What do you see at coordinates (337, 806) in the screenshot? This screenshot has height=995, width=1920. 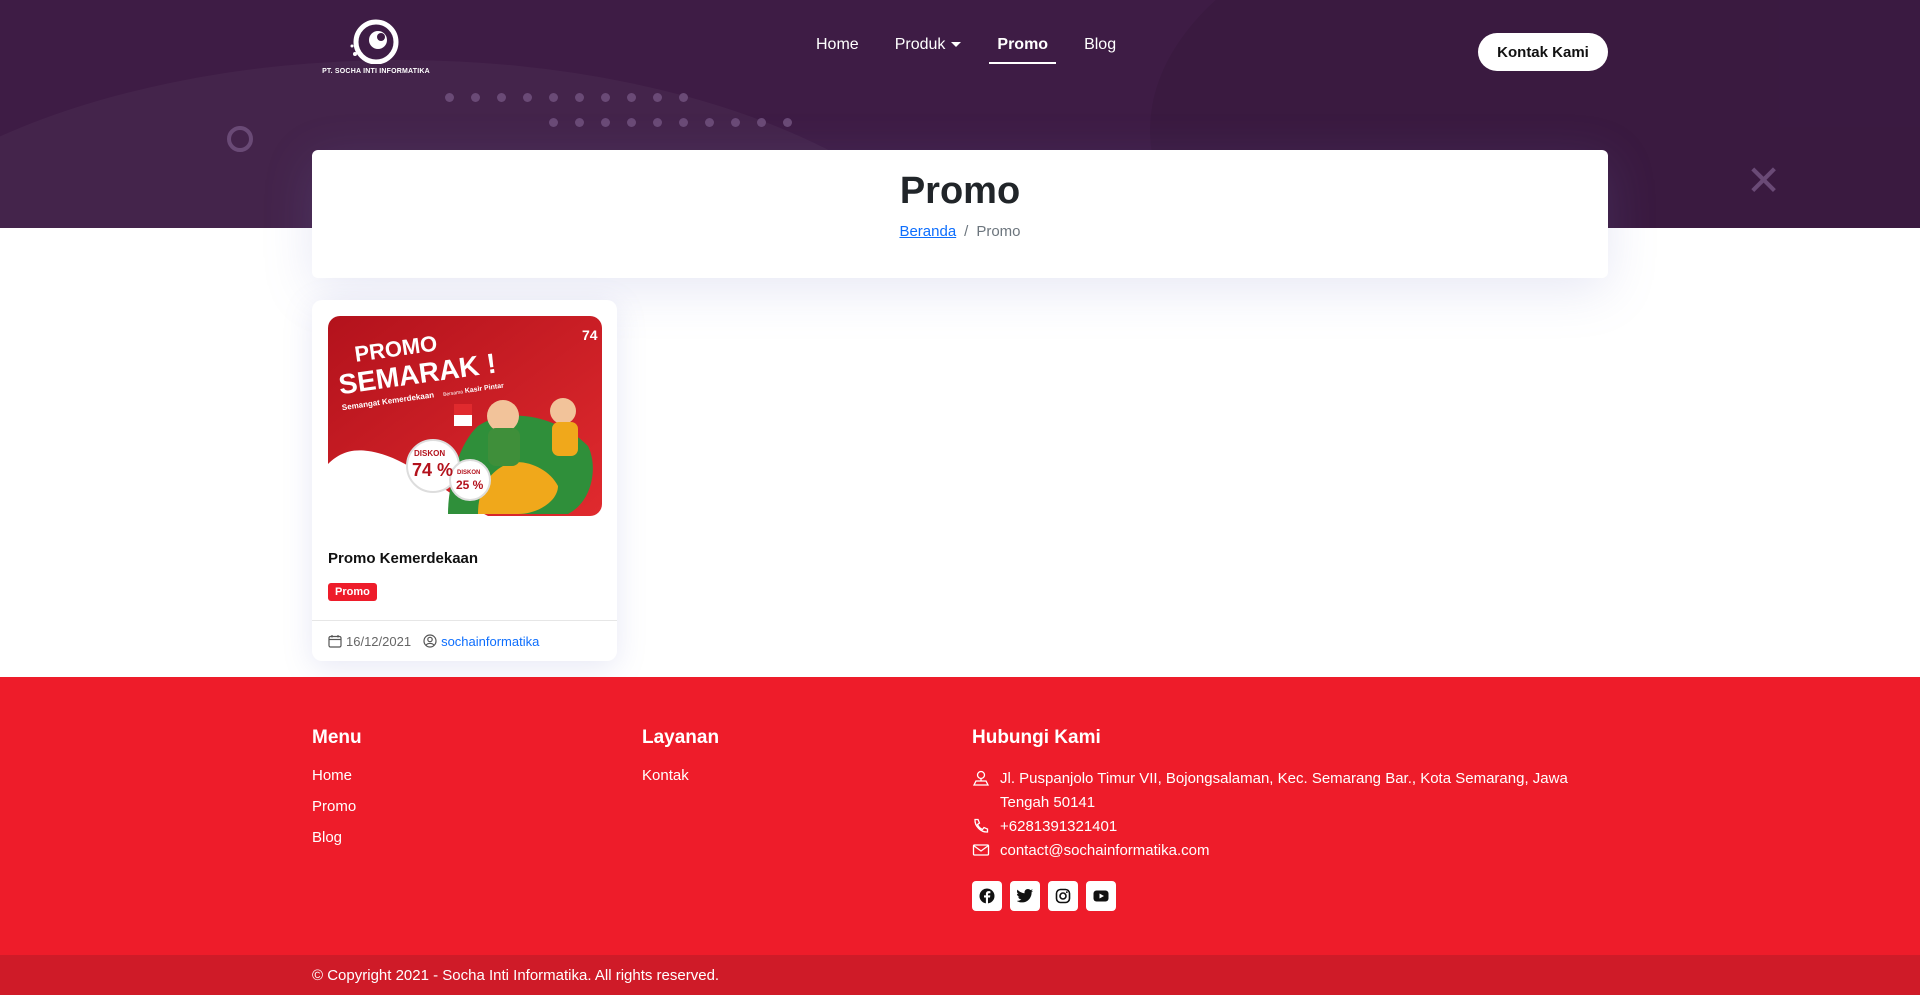 I see `footer-link-promo: Promo` at bounding box center [337, 806].